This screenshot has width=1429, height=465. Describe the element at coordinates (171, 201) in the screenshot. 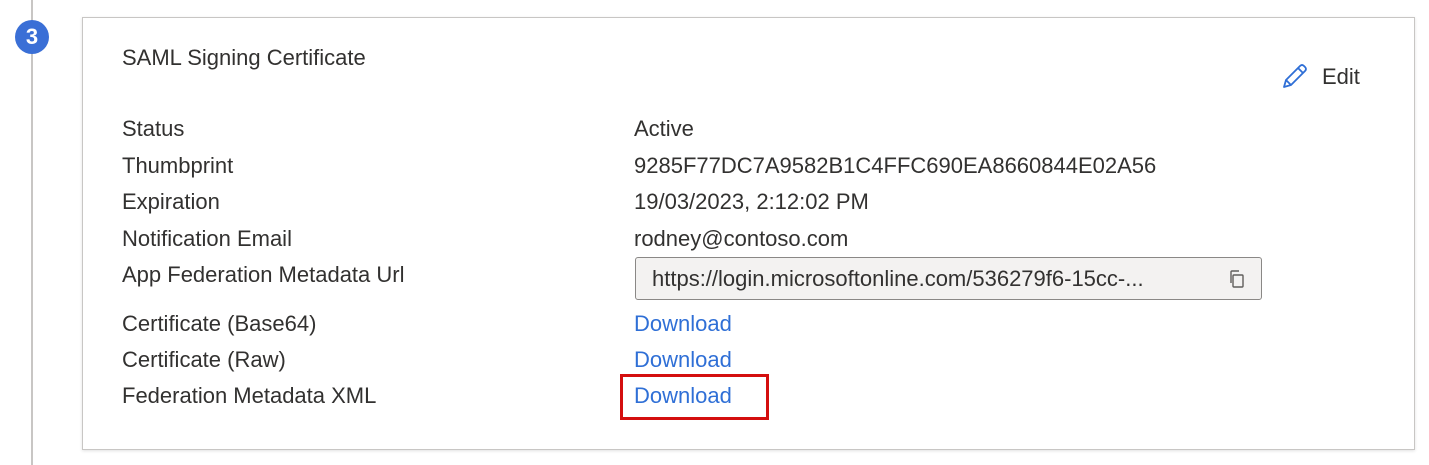

I see `expiration-label: Expiration` at that location.